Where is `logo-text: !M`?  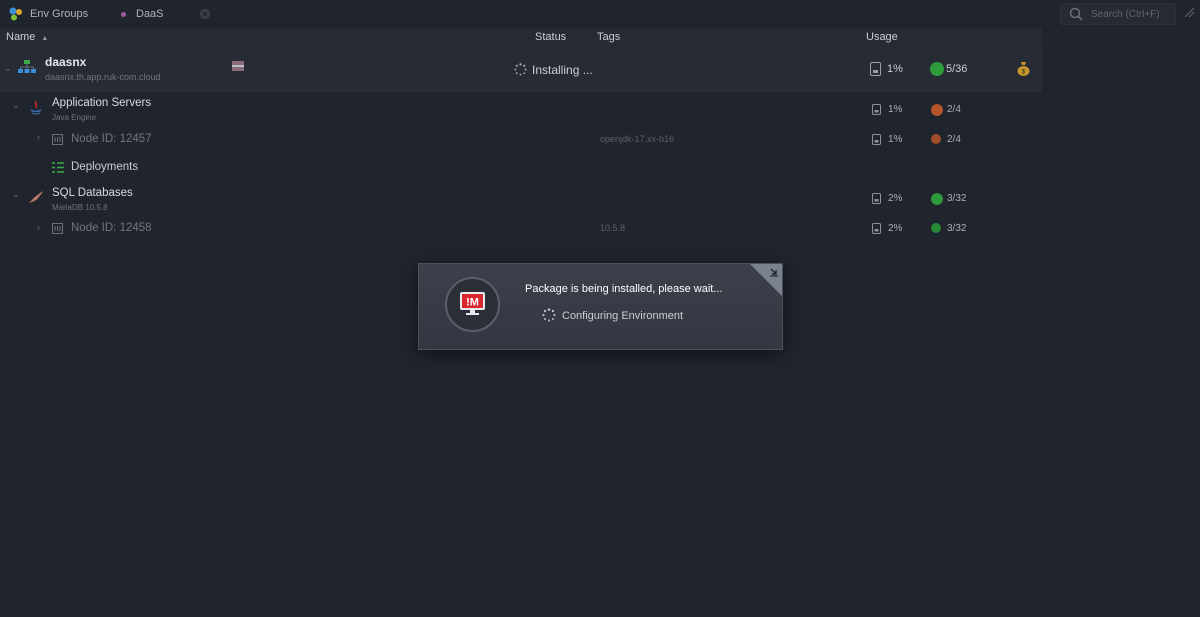 logo-text: !M is located at coordinates (472, 303).